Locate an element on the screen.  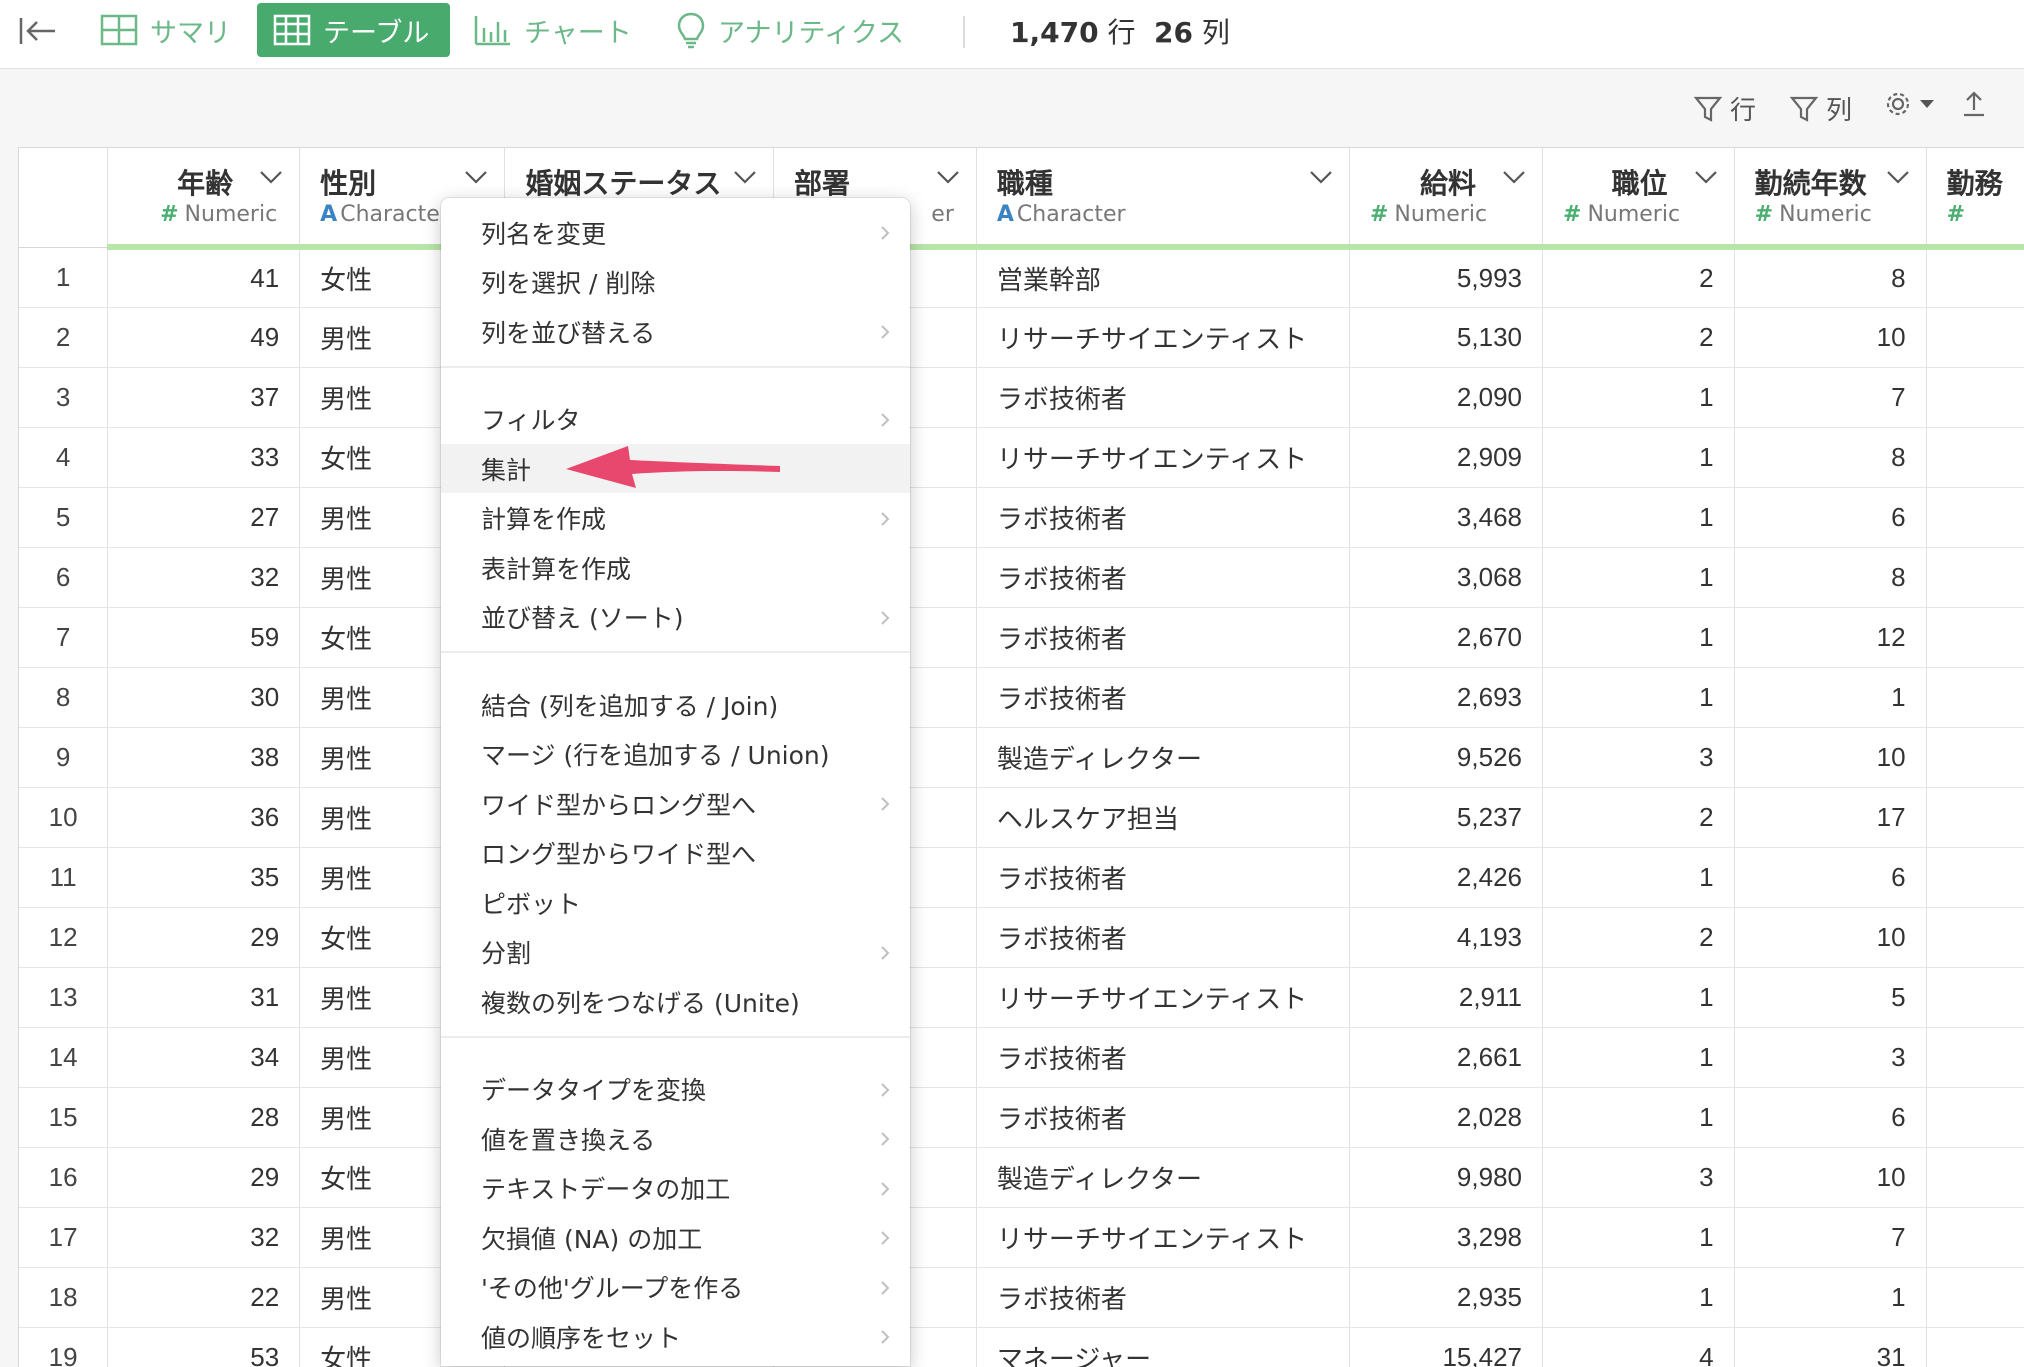
cell-job-level: 4 is located at coordinates (1638, 1347).